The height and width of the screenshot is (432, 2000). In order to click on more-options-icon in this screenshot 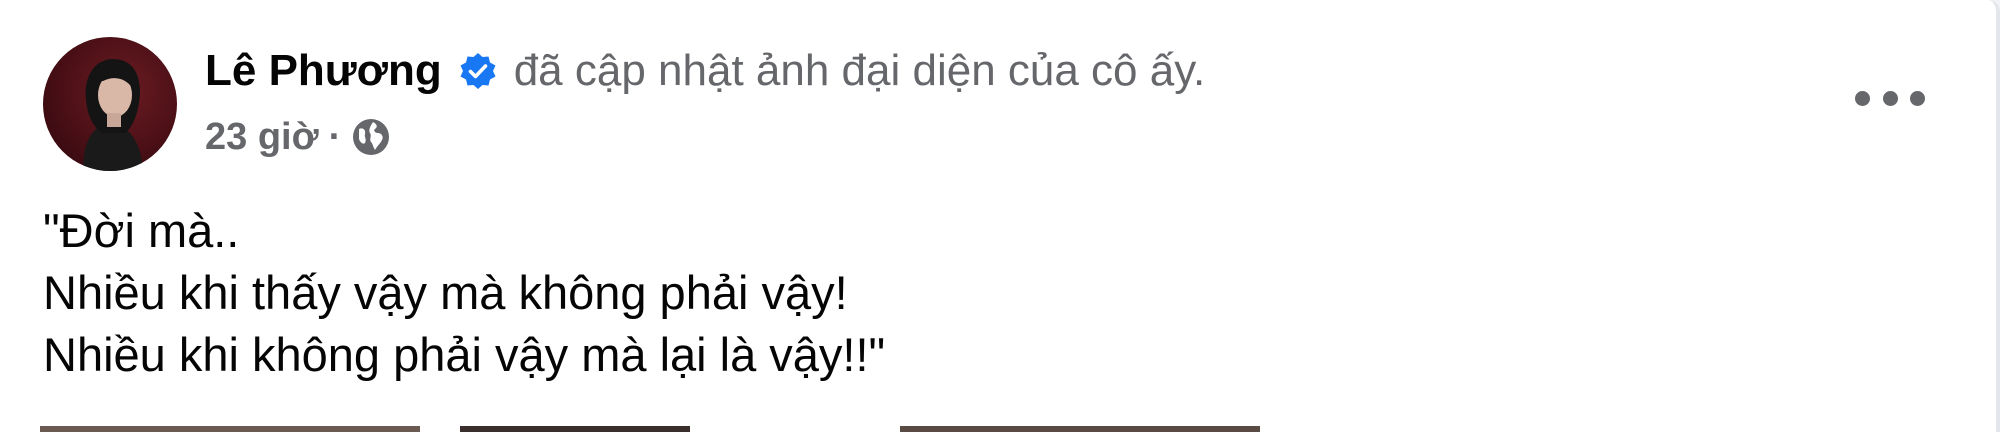, I will do `click(1890, 98)`.